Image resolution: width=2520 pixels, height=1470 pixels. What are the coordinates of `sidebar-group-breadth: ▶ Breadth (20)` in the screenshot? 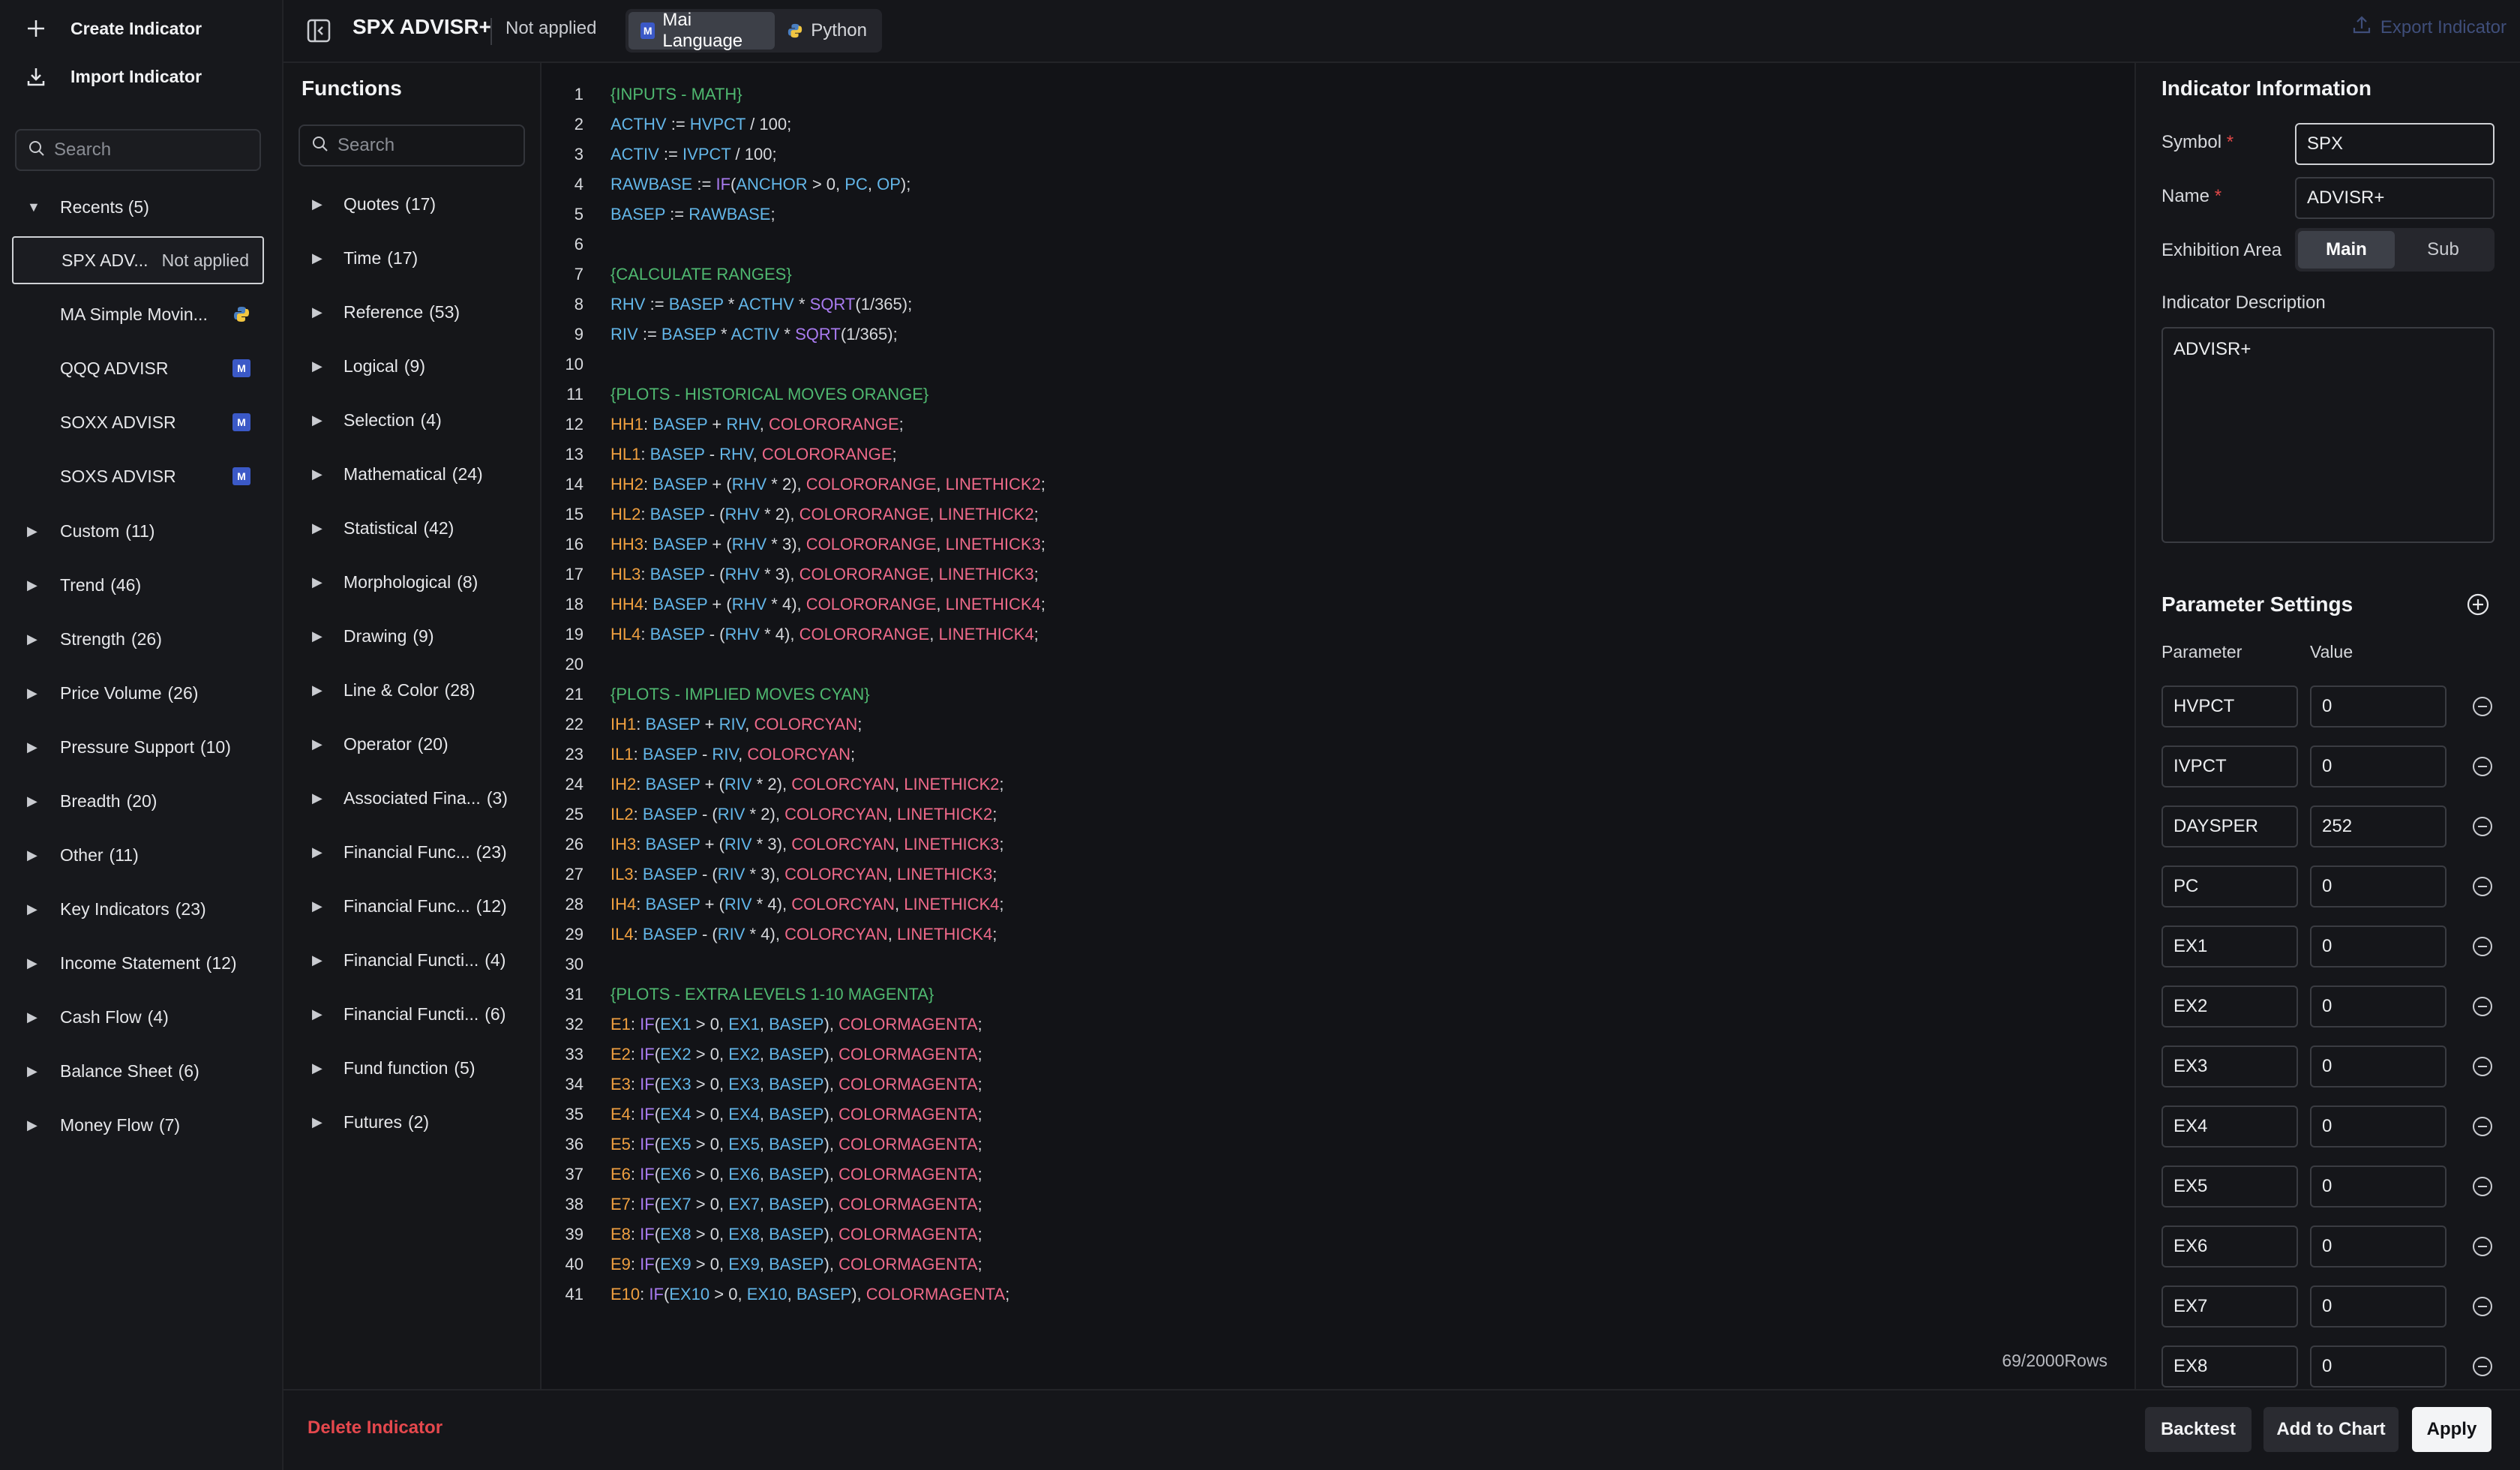 It's located at (141, 801).